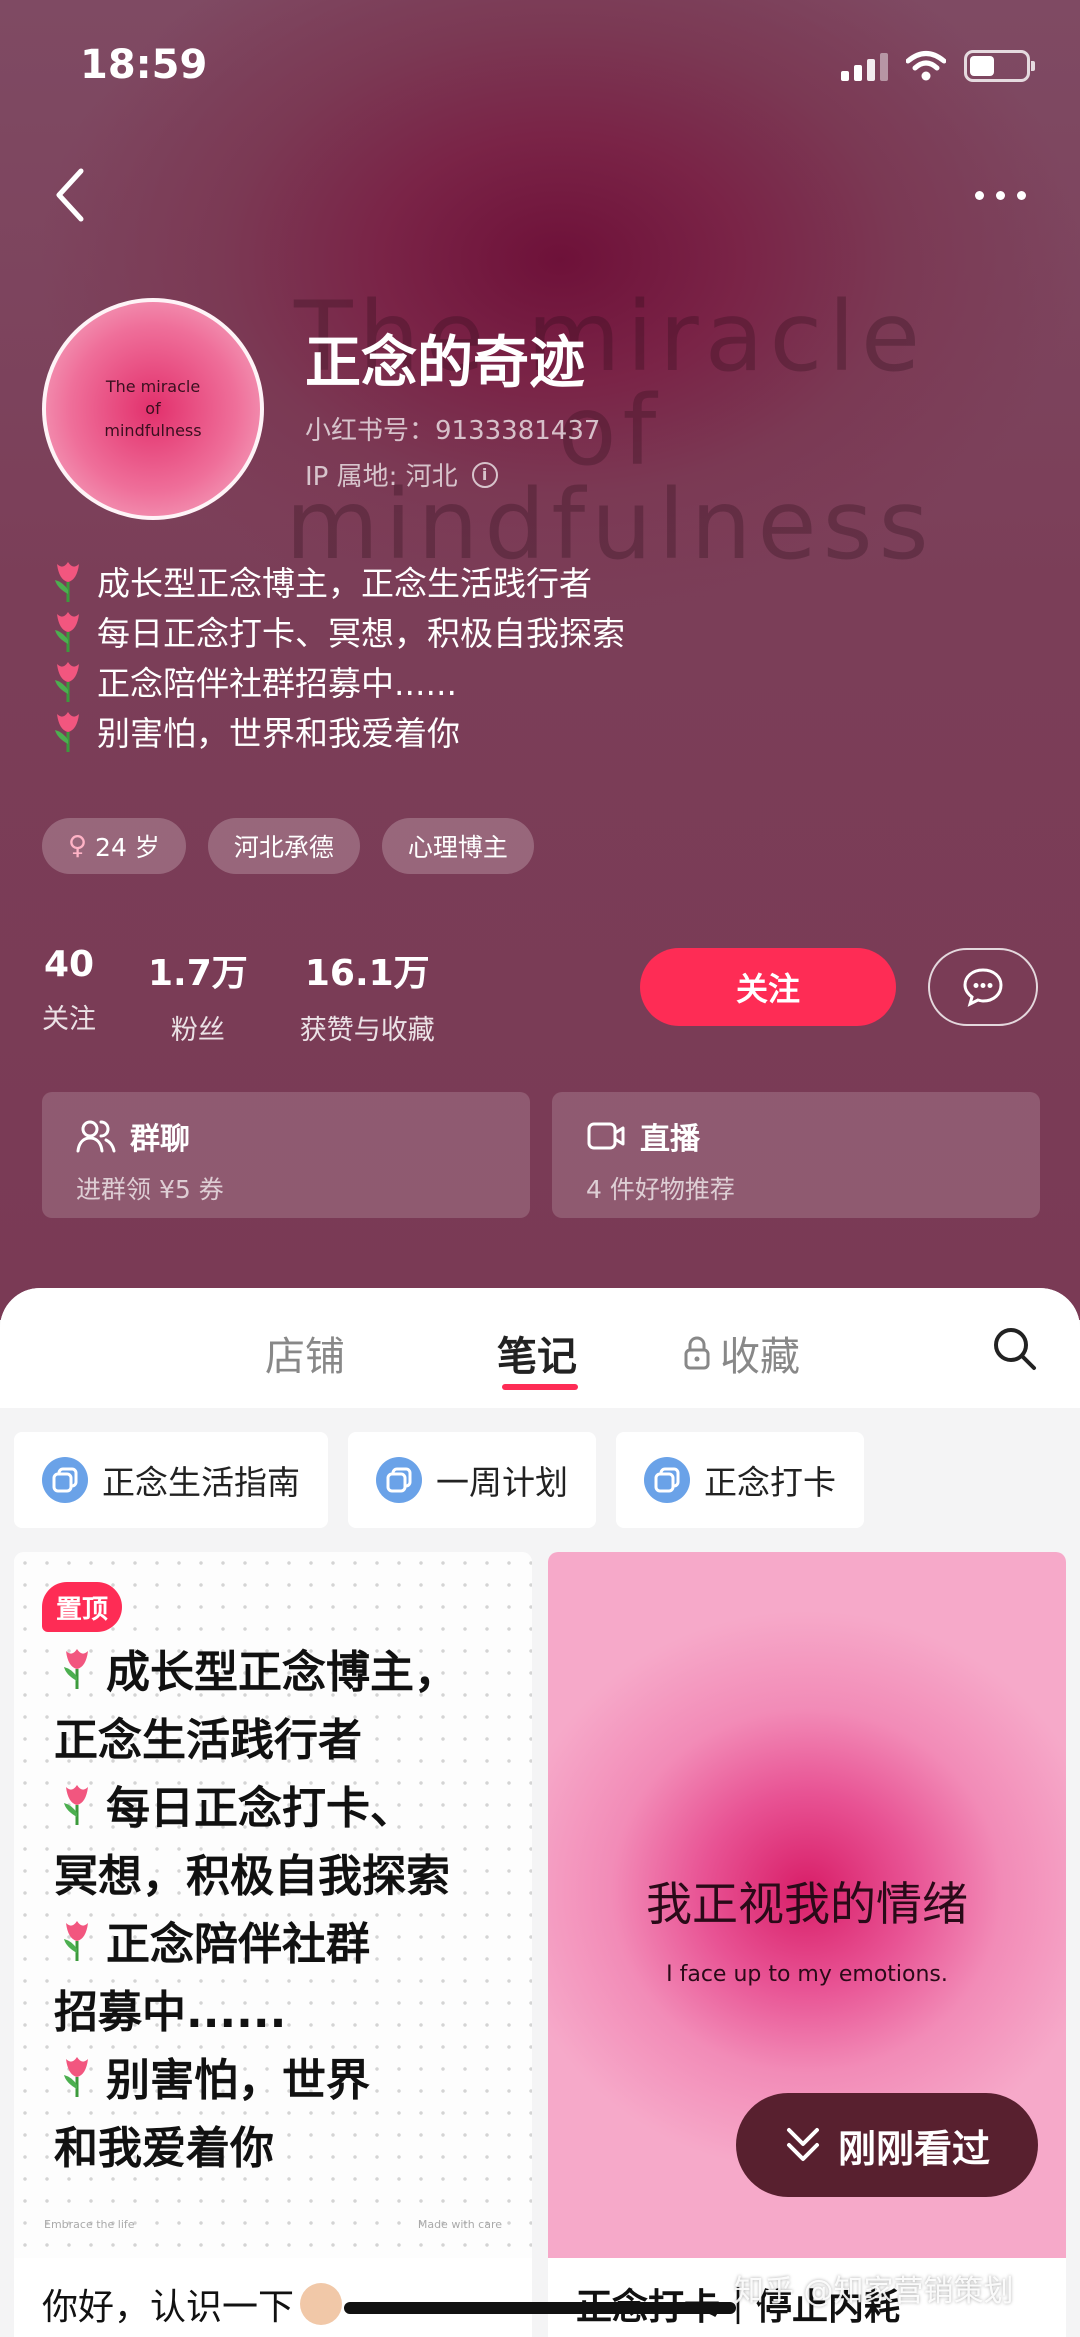  Describe the element at coordinates (256, 2076) in the screenshot. I see `note-line: 别害怕，世界` at that location.